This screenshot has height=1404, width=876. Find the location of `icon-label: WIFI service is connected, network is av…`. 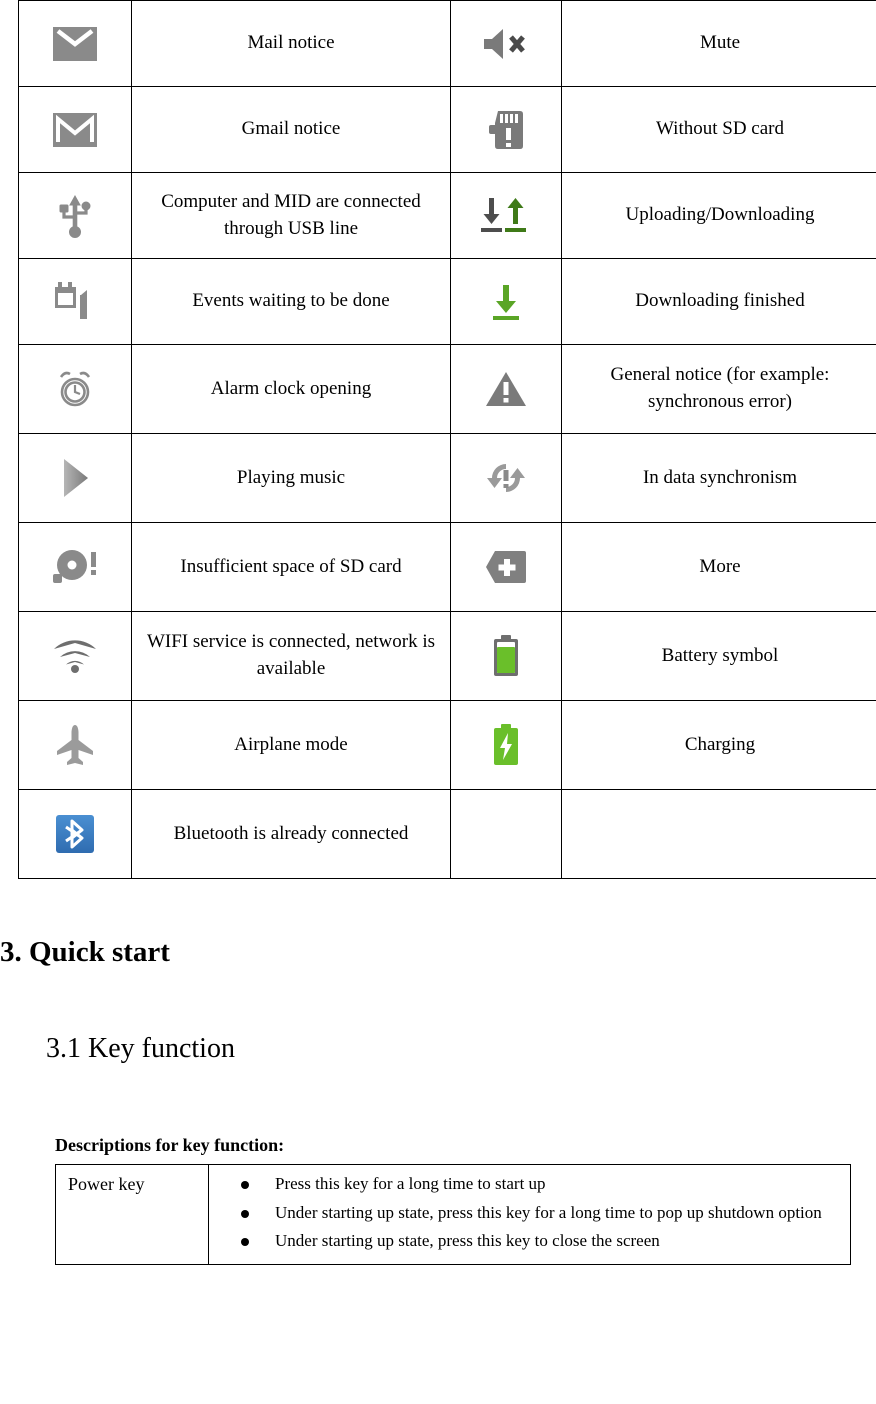

icon-label: WIFI service is connected, network is av… is located at coordinates (291, 656).